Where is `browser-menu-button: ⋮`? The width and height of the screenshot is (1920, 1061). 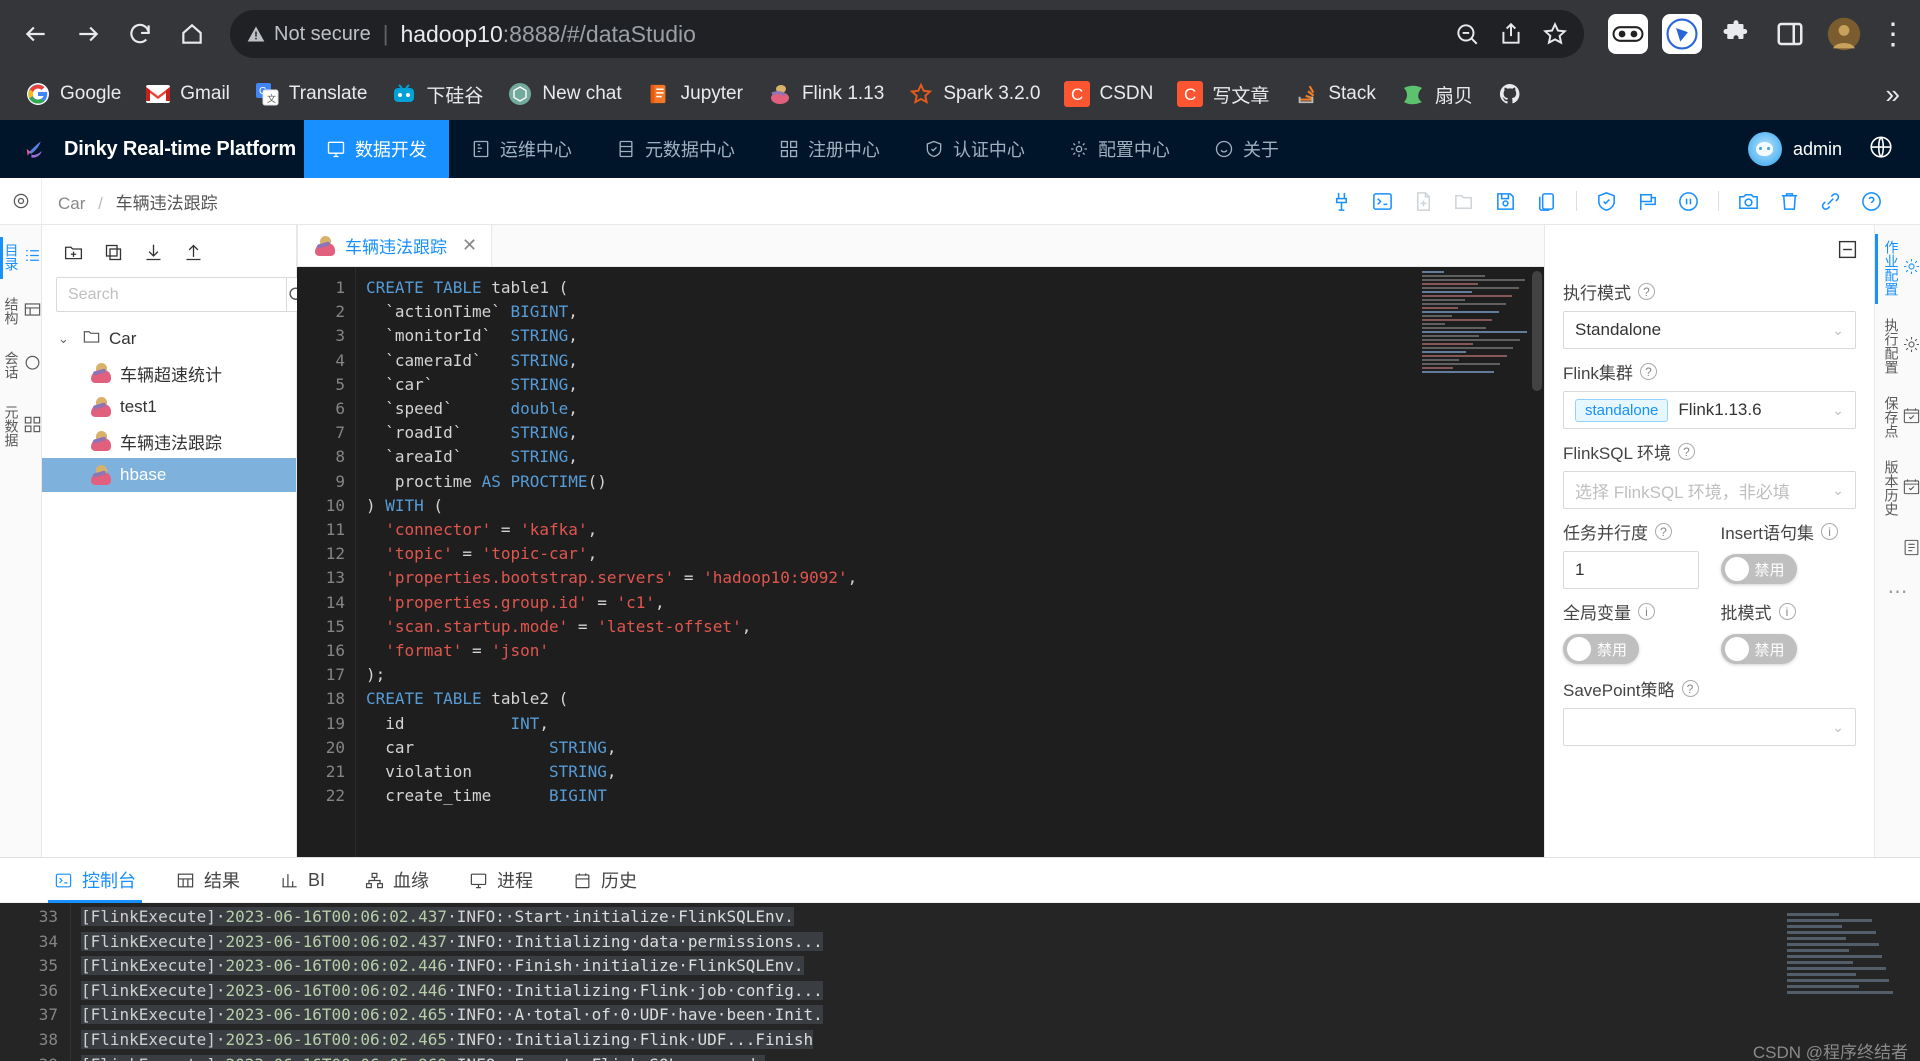
browser-menu-button: ⋮ is located at coordinates (1893, 34).